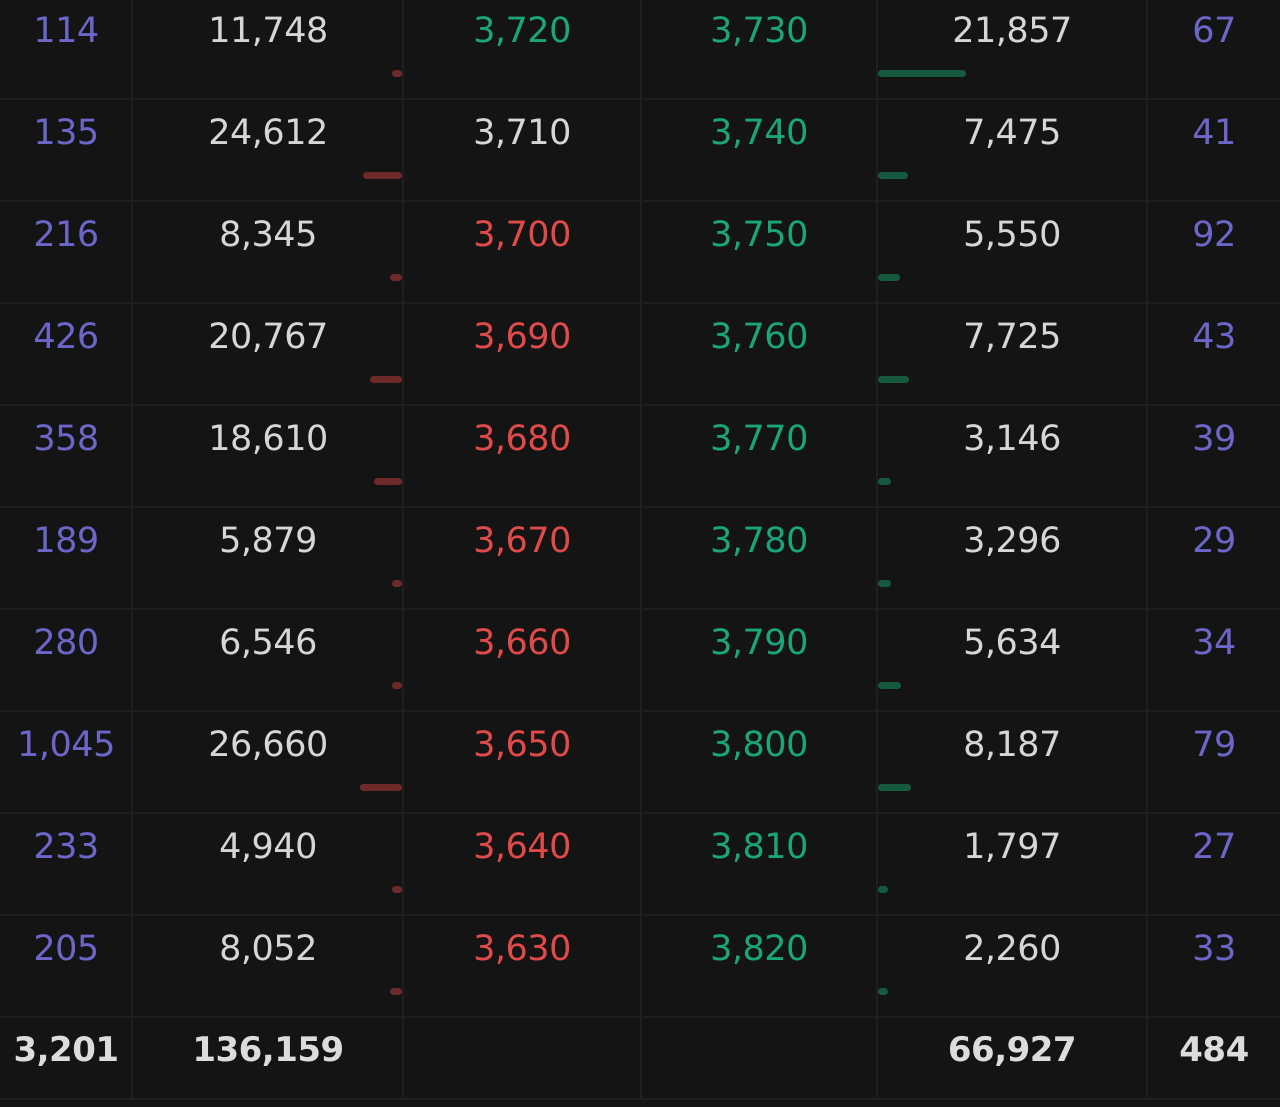 The image size is (1280, 1107). What do you see at coordinates (640, 559) in the screenshot?
I see `order-row: 189 5,879 3,670 3,780 3,296 29` at bounding box center [640, 559].